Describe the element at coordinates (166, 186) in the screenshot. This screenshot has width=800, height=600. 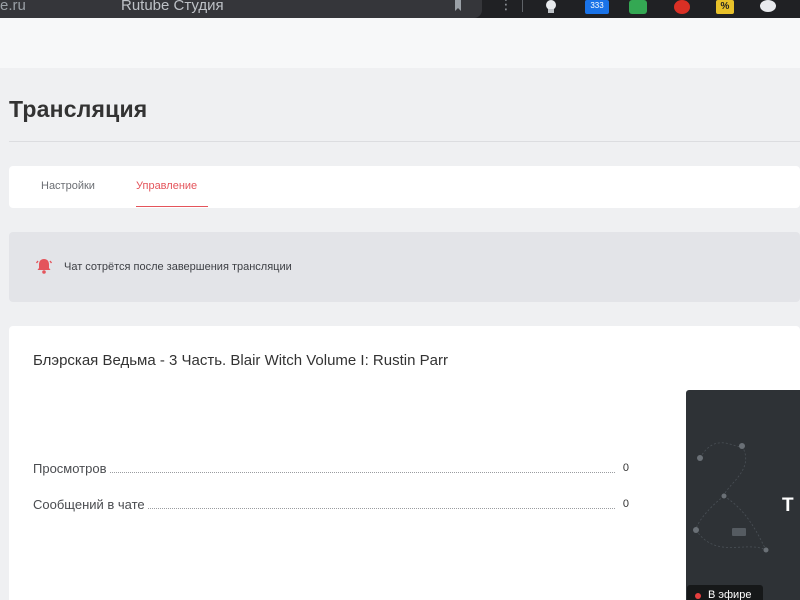
I see `tab-control: Управление` at that location.